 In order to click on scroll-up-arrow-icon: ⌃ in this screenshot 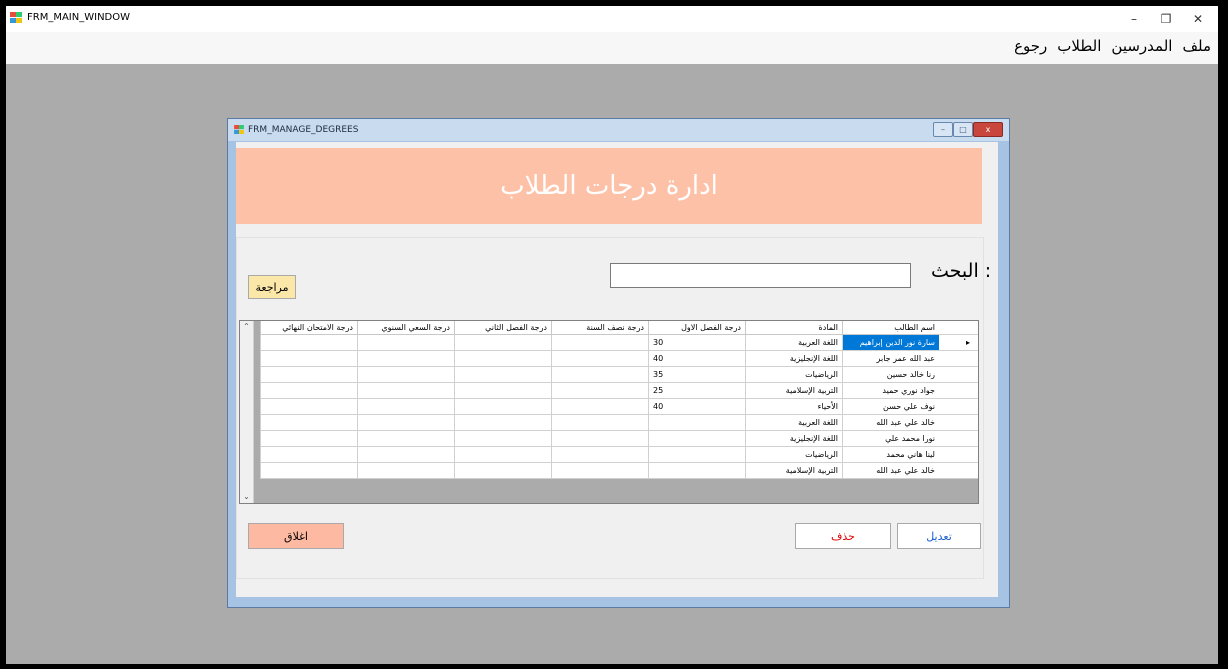, I will do `click(246, 327)`.